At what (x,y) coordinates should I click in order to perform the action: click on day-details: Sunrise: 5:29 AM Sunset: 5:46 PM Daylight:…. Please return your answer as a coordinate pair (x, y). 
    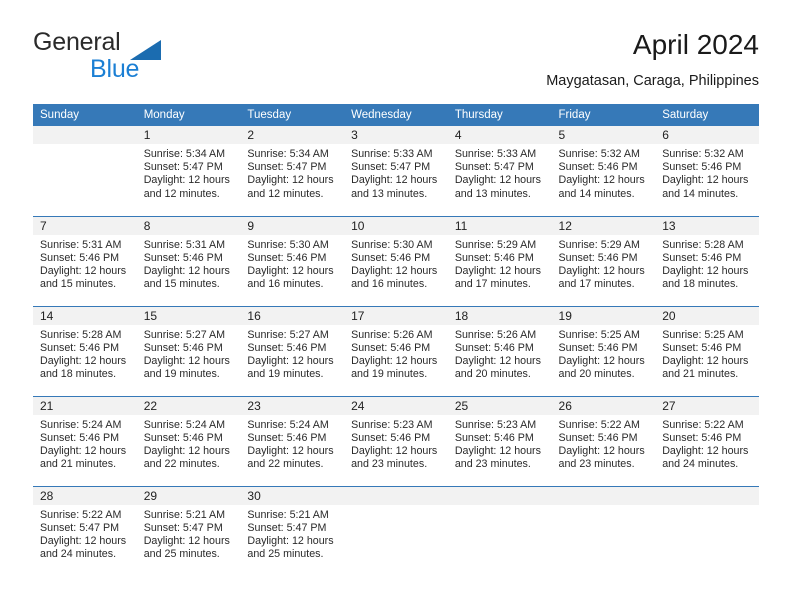
    Looking at the image, I should click on (604, 263).